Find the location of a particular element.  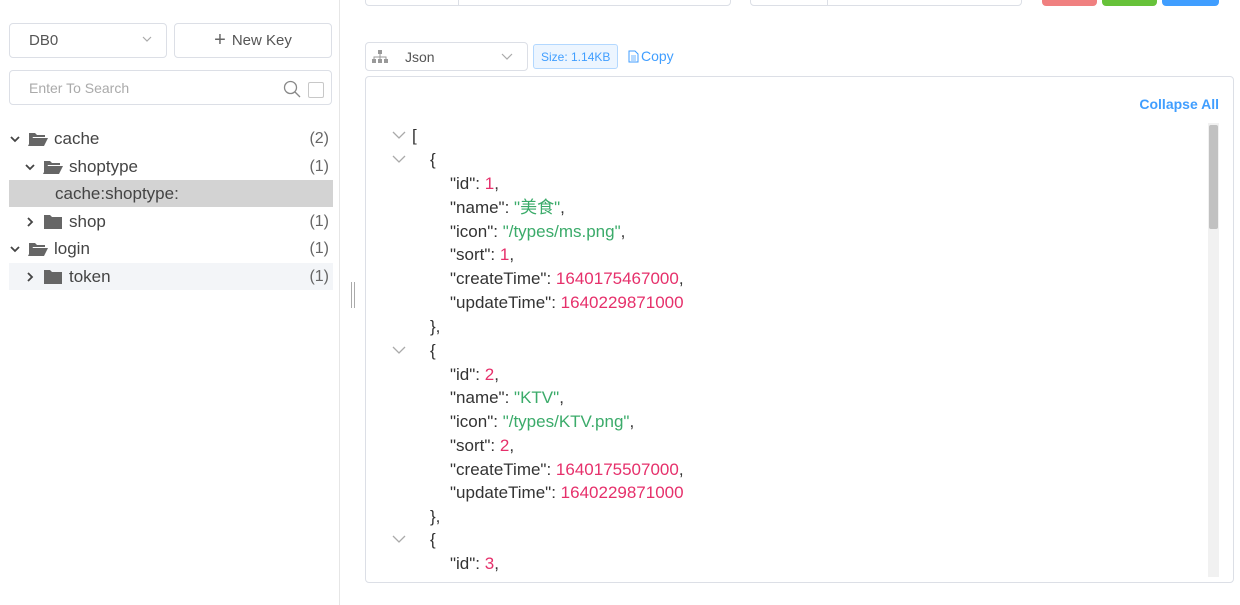

new-key-button: + New Key is located at coordinates (253, 40).